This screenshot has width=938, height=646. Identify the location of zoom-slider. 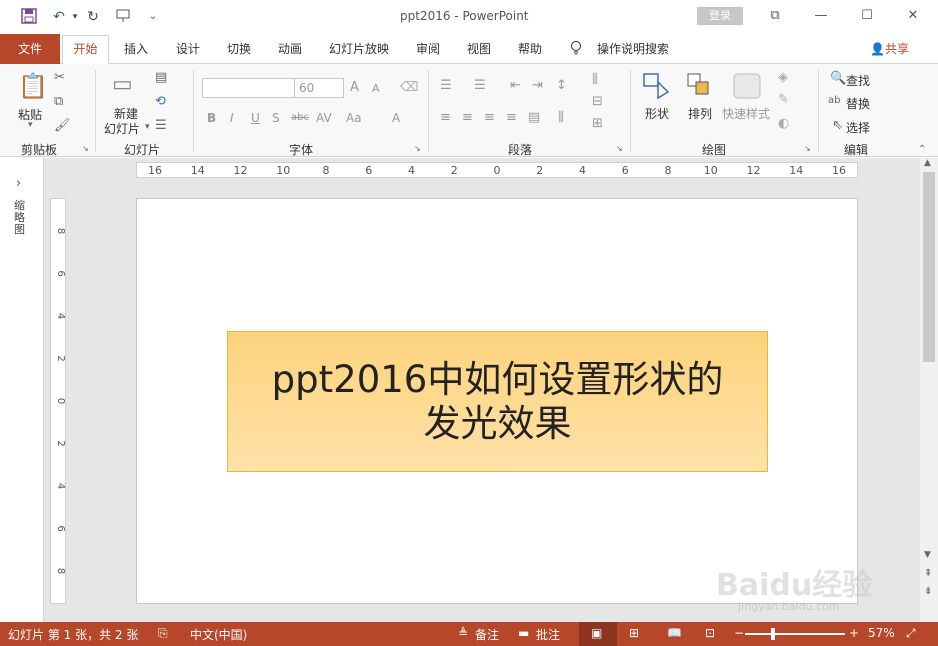
(795, 634).